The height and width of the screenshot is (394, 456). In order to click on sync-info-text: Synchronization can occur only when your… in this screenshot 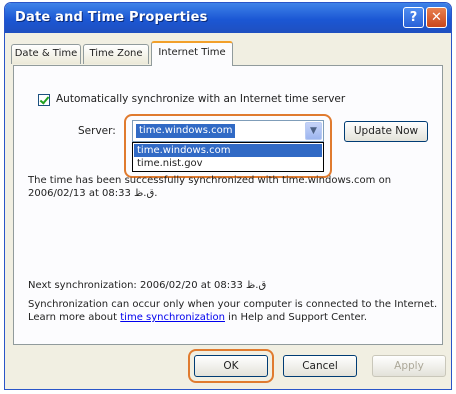, I will do `click(233, 311)`.